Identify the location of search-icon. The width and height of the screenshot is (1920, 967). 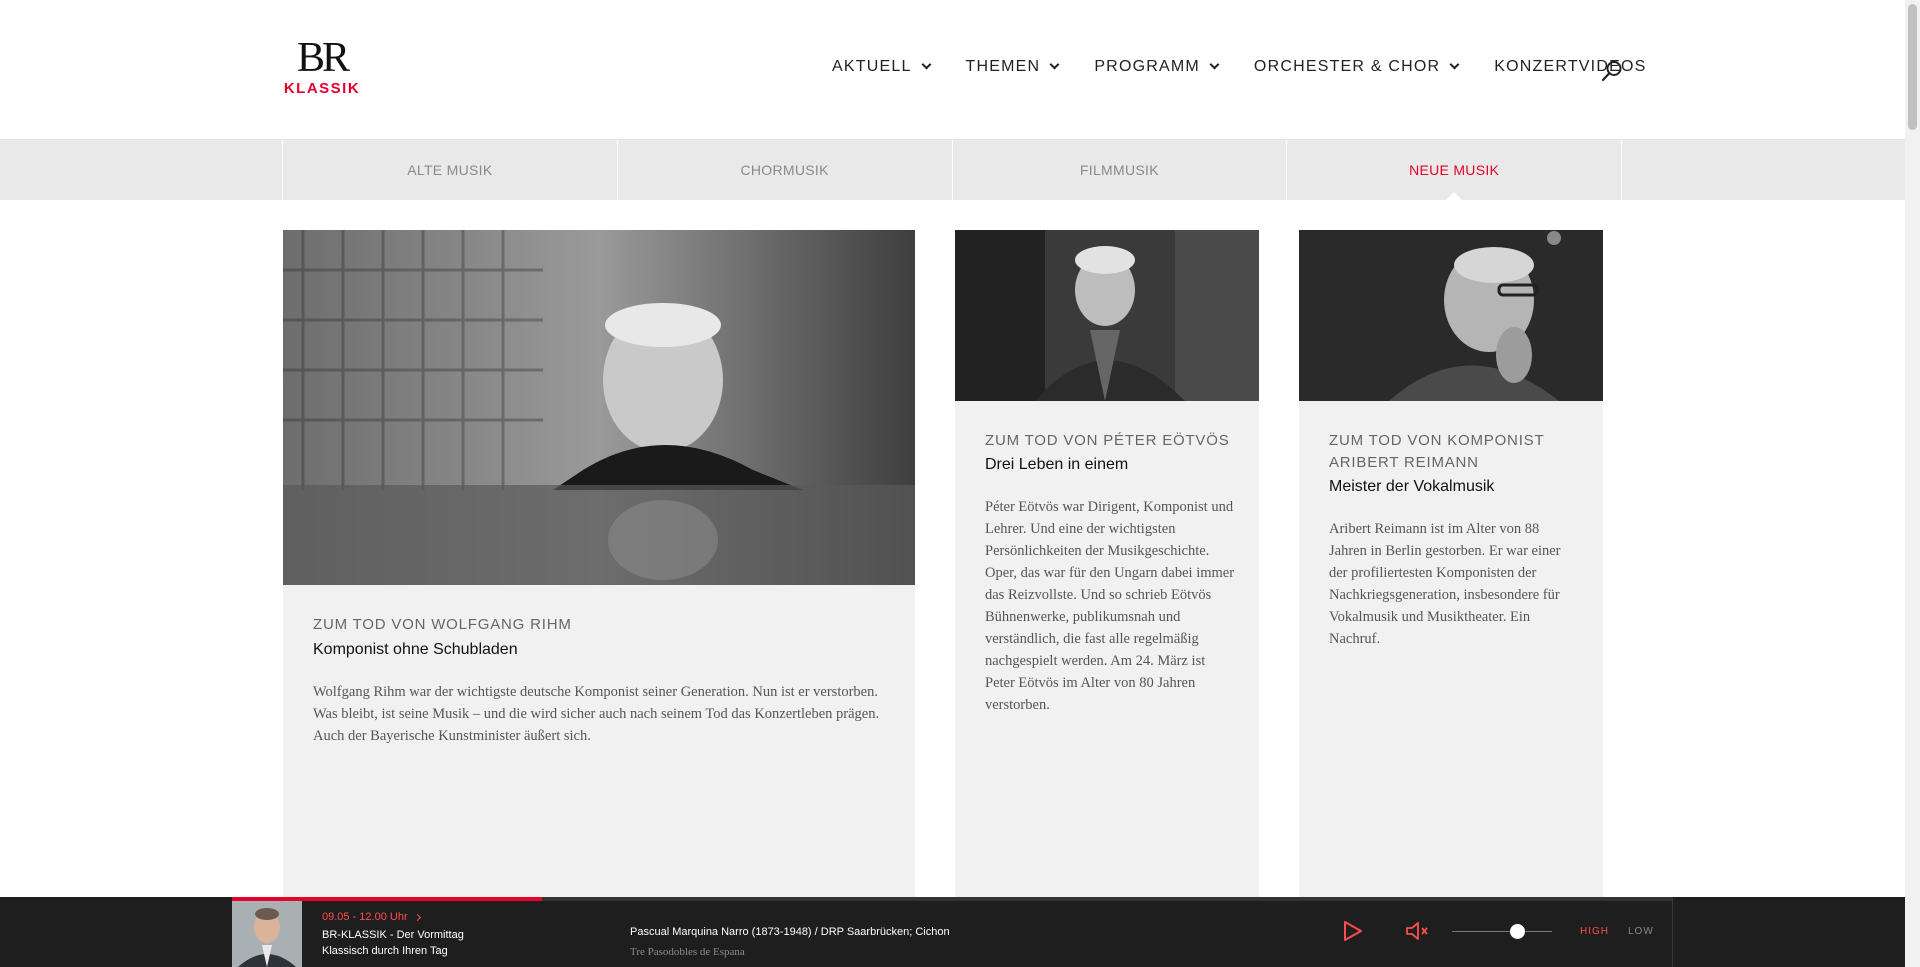
(1612, 71).